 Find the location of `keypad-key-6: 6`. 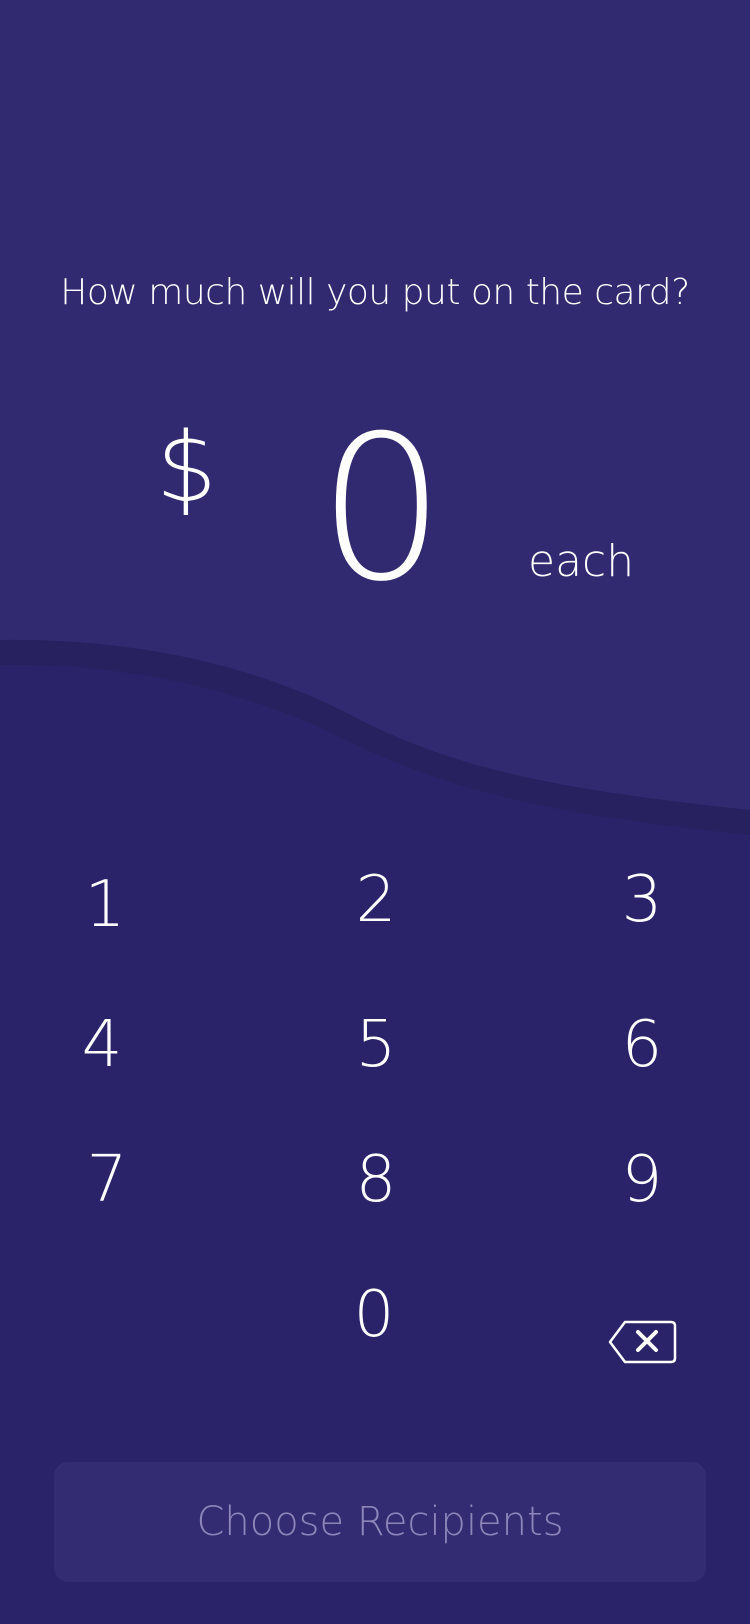

keypad-key-6: 6 is located at coordinates (642, 1045).